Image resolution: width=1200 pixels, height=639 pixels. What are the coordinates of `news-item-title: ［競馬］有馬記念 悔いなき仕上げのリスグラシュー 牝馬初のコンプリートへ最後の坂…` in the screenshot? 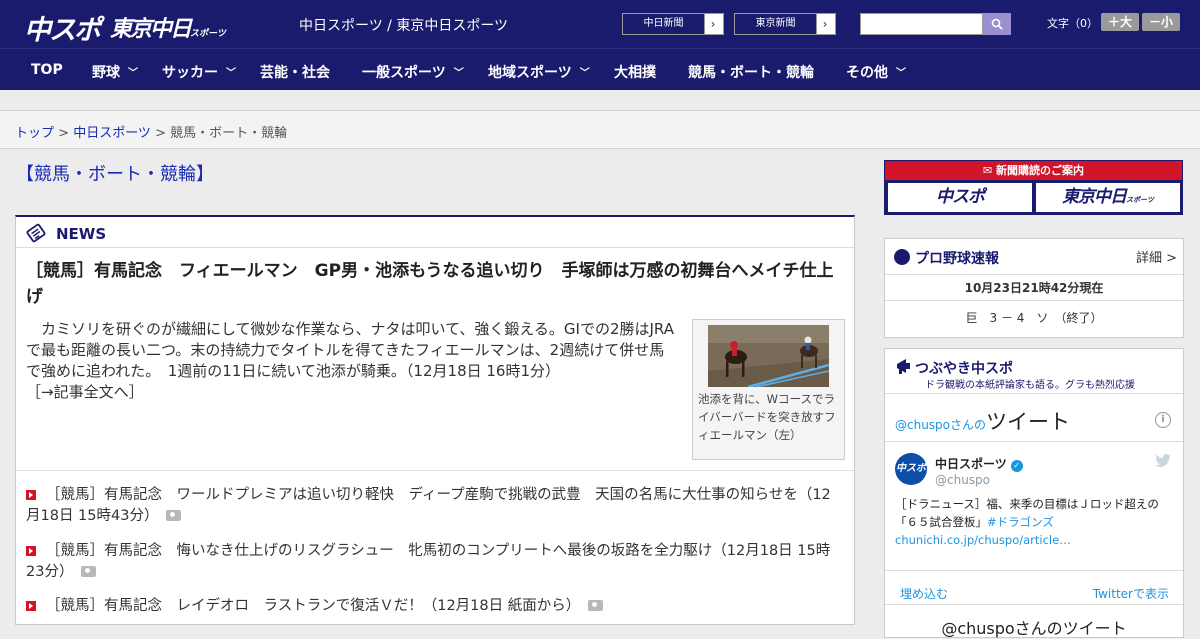 It's located at (379, 551).